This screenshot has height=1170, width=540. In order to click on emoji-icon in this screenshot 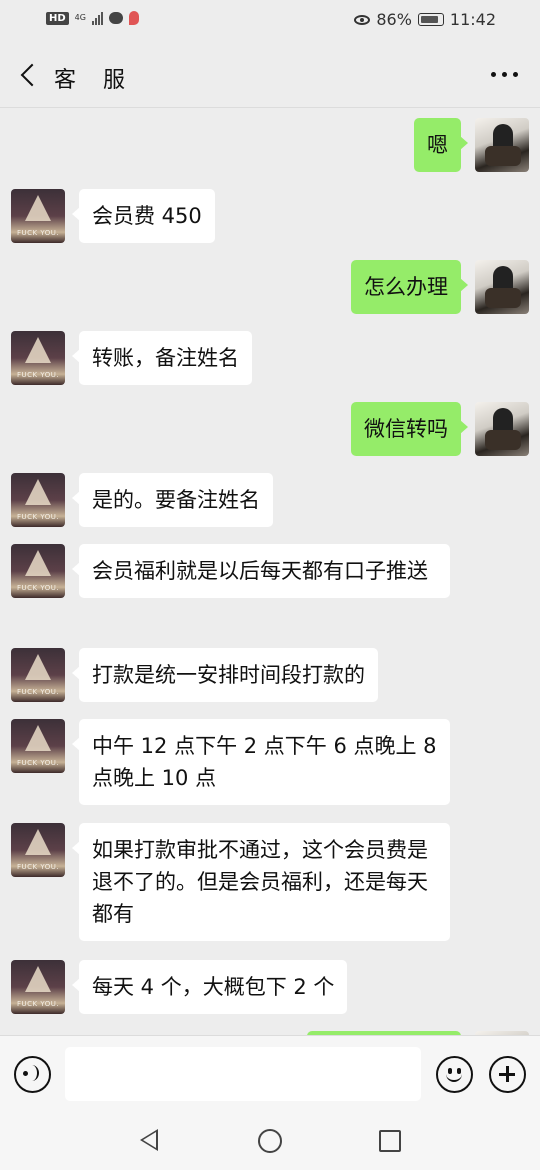, I will do `click(454, 1074)`.